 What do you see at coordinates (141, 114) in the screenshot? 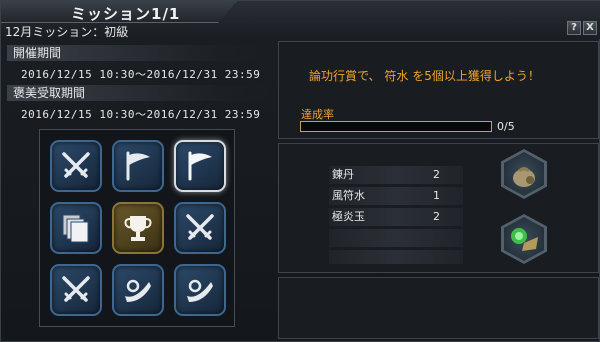
I see `reward-period-range: 2016/12/15 10:30～2016/12/31 23:59` at bounding box center [141, 114].